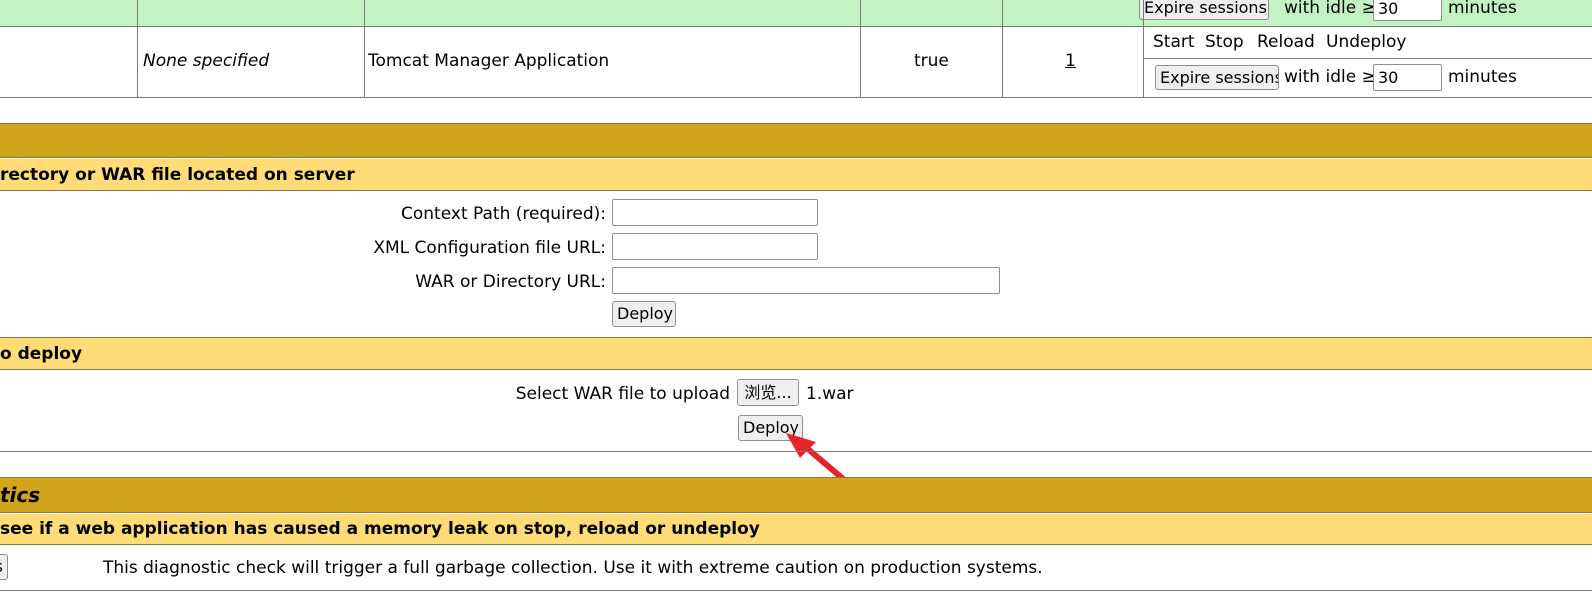 The image size is (1592, 612). Describe the element at coordinates (1070, 61) in the screenshot. I see `sessions-link: 1` at that location.